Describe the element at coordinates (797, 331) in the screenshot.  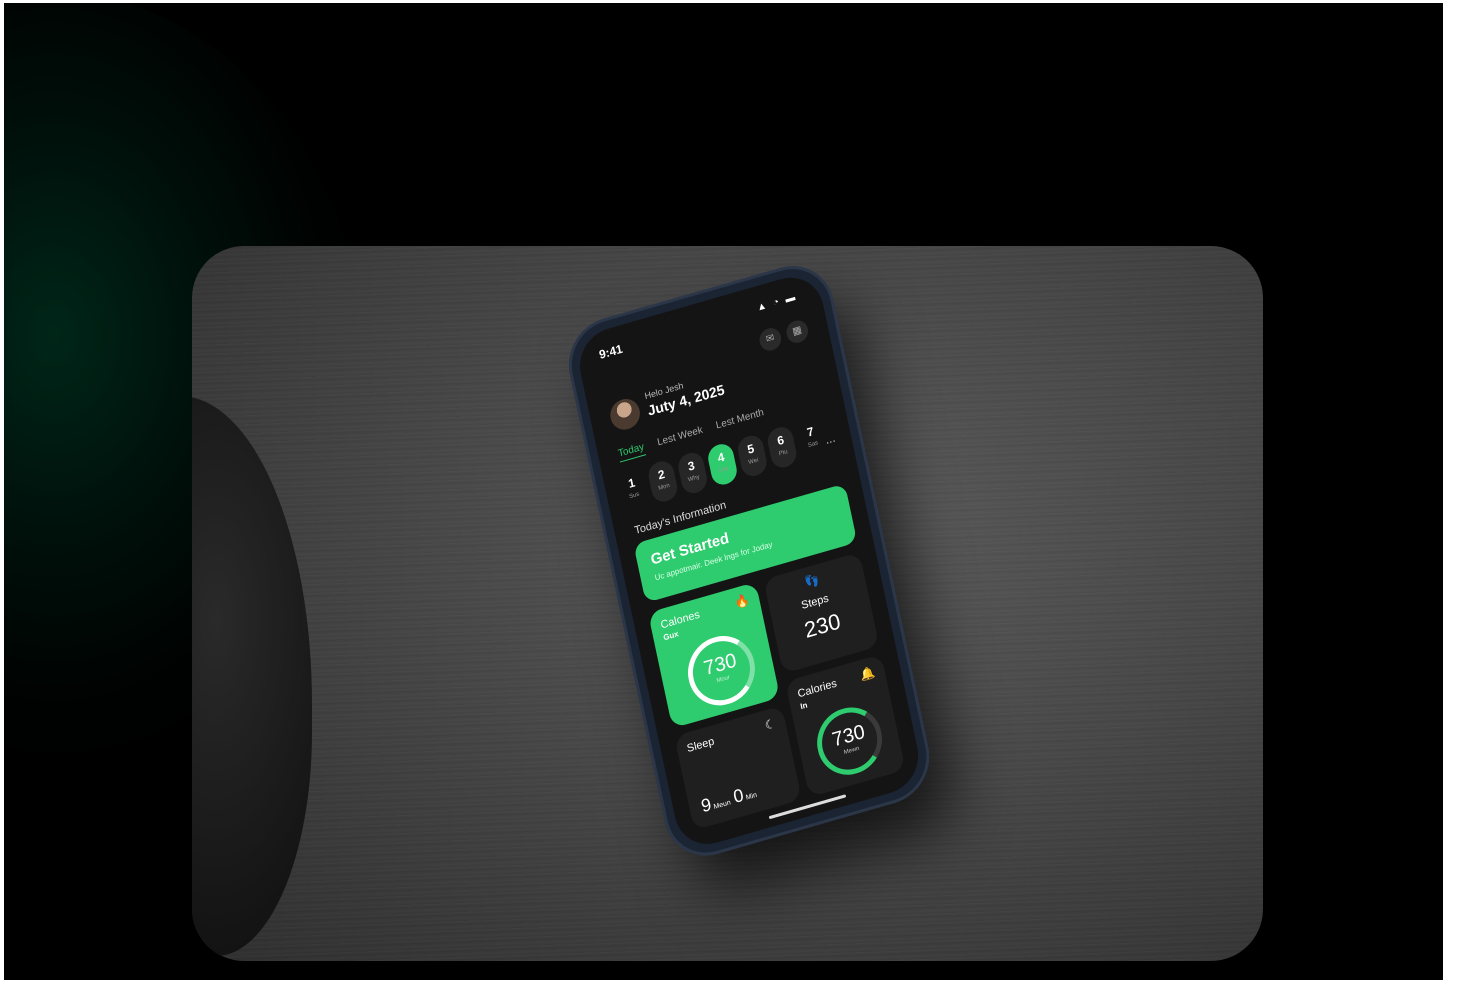
I see `qr-button: ▦` at that location.